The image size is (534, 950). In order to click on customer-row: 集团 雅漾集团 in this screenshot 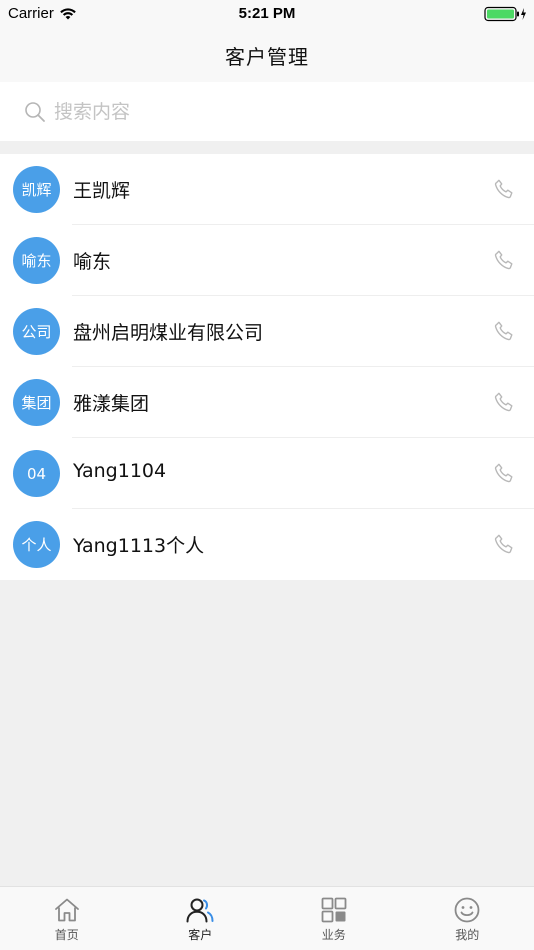, I will do `click(267, 402)`.